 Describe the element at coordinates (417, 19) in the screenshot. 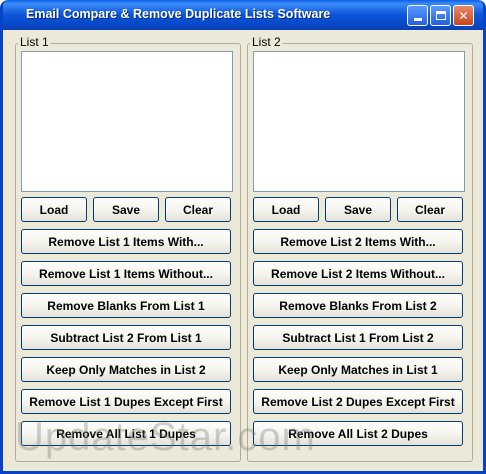

I see `minimize-icon` at that location.